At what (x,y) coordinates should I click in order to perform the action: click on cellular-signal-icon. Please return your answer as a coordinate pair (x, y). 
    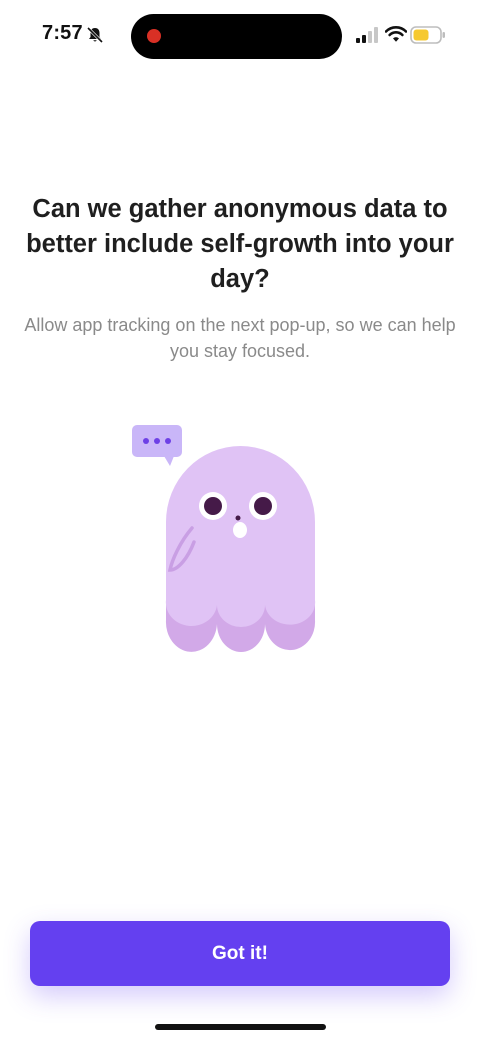
    Looking at the image, I should click on (367, 35).